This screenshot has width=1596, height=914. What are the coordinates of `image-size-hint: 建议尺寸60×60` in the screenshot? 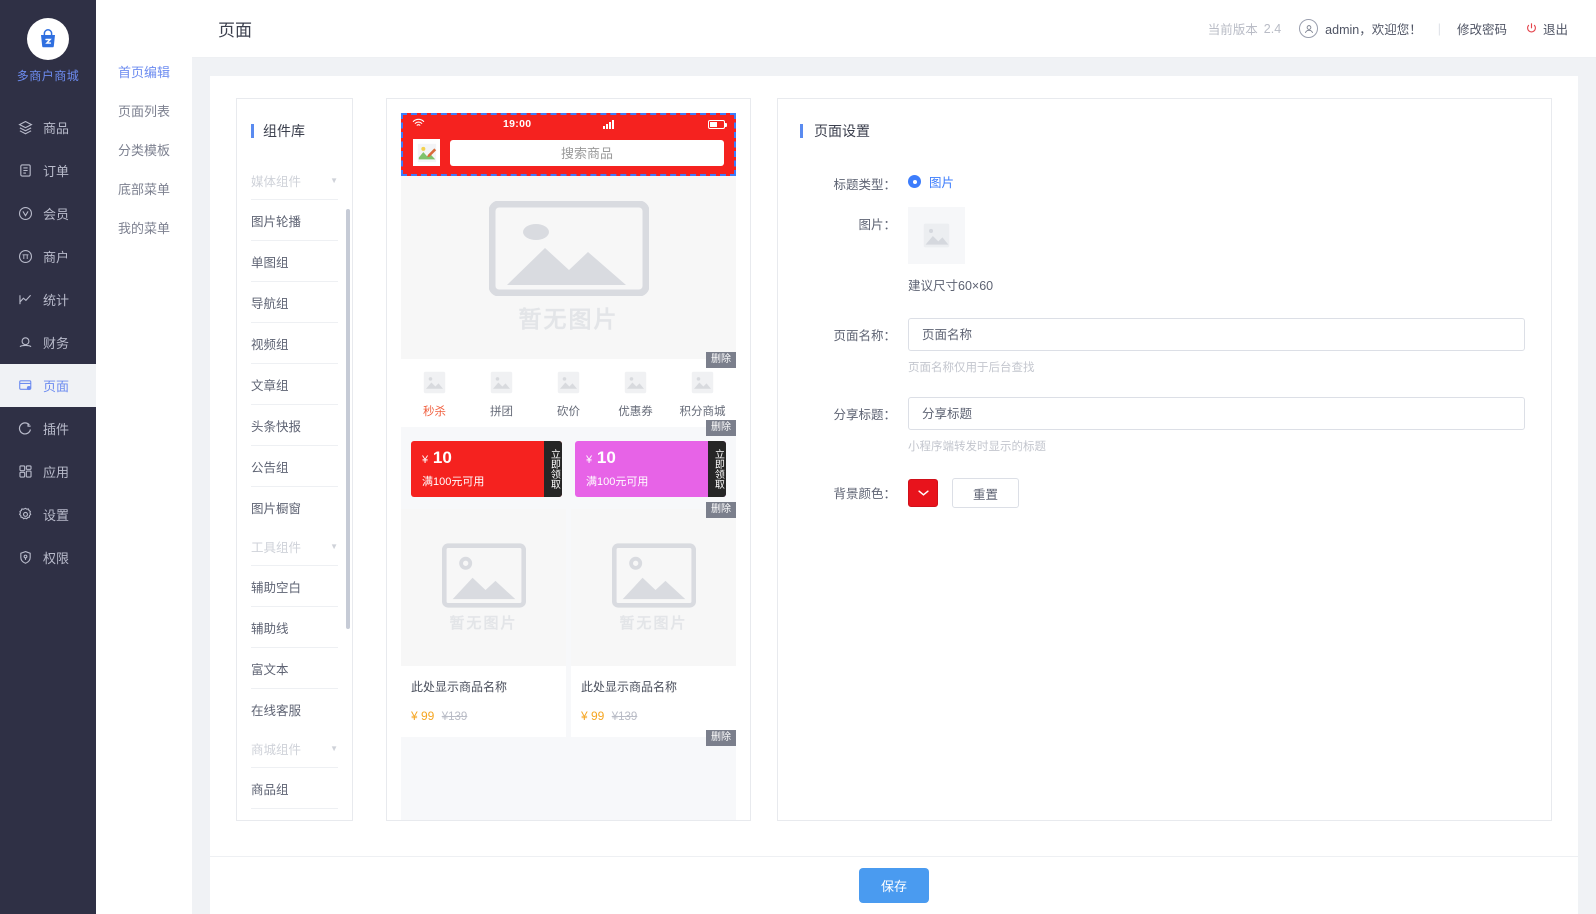 It's located at (951, 286).